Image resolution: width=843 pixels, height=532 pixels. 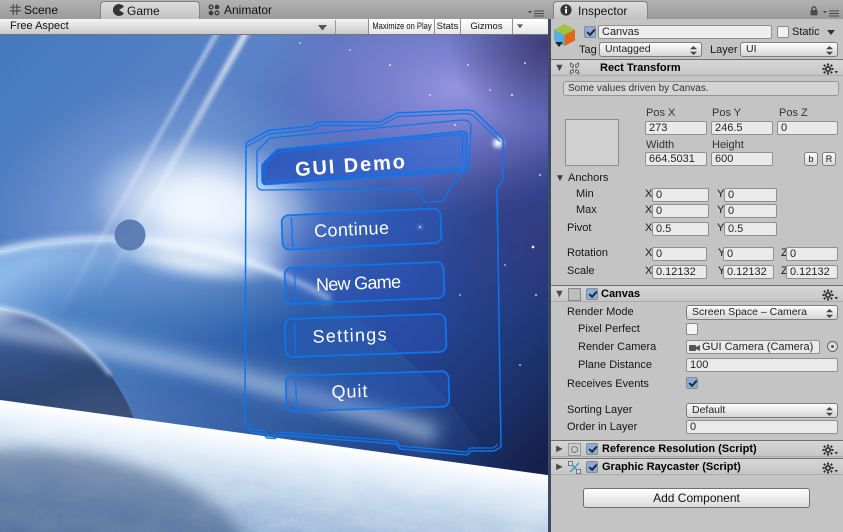 What do you see at coordinates (352, 229) in the screenshot?
I see `svg-text: Continue` at bounding box center [352, 229].